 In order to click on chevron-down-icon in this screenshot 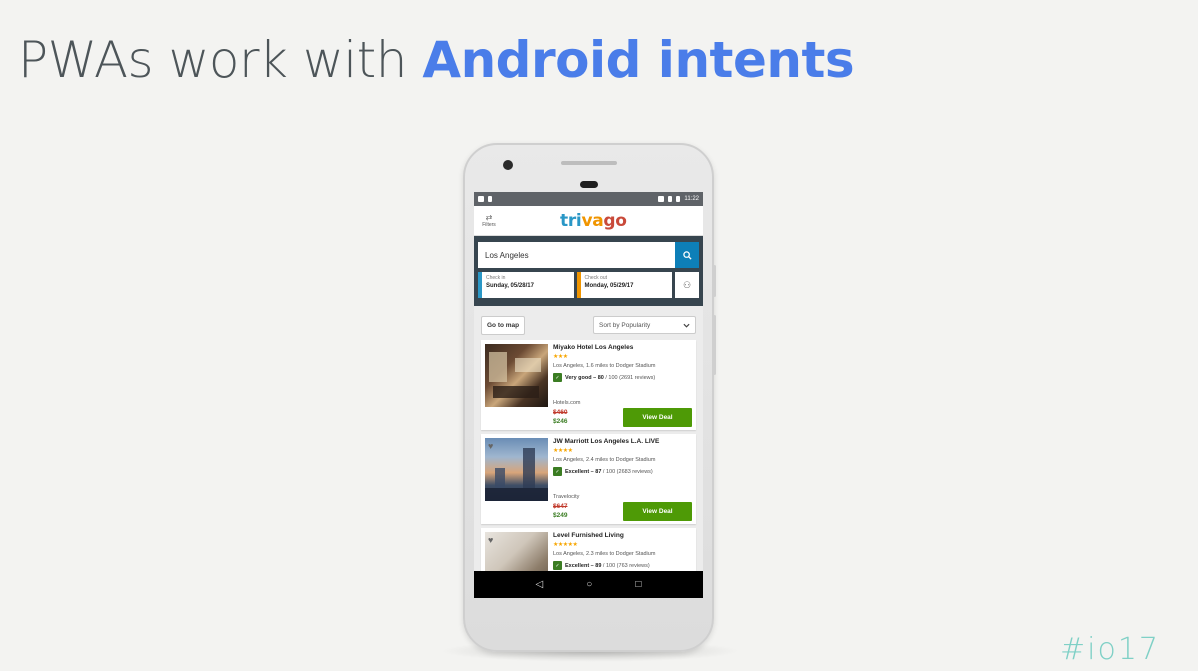, I will do `click(686, 325)`.